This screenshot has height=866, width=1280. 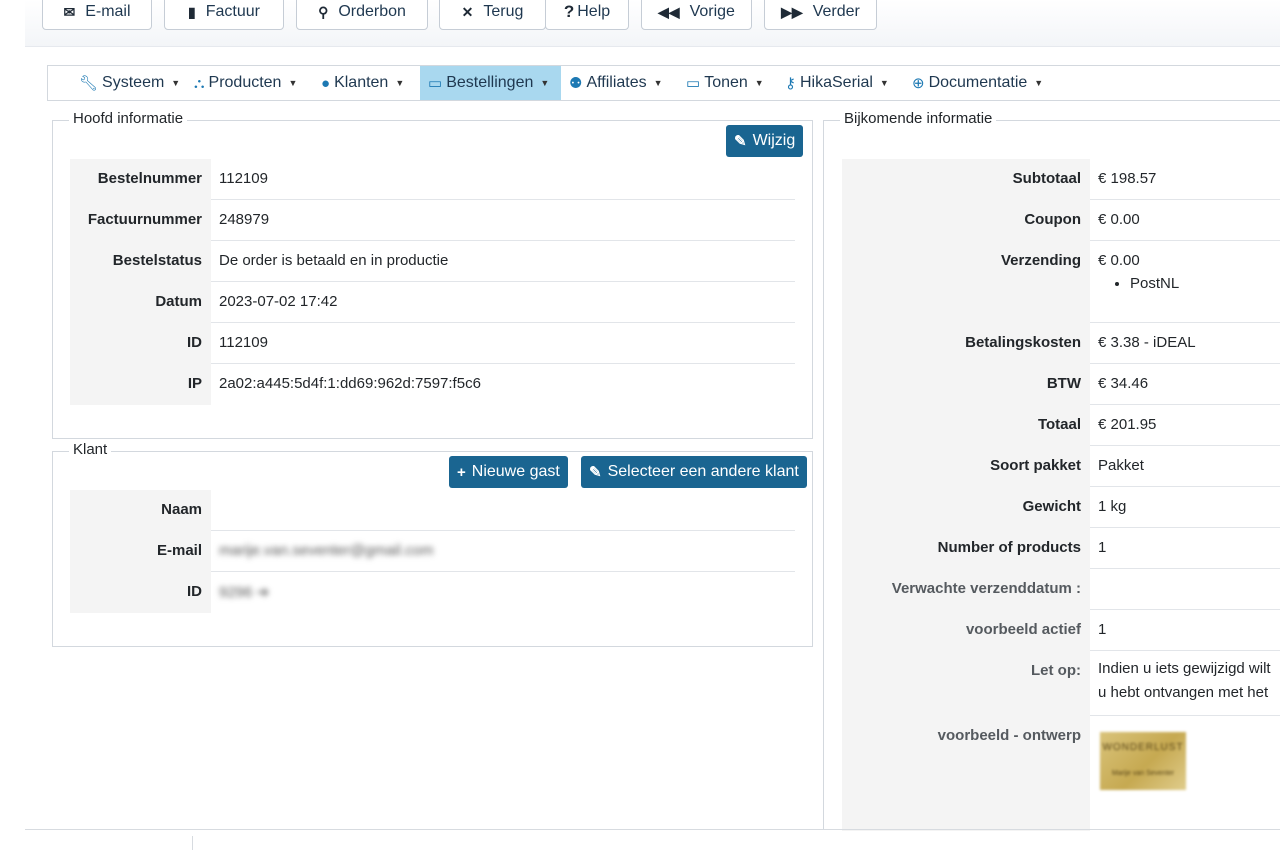 I want to click on customer-row: Naam, so click(x=432, y=510).